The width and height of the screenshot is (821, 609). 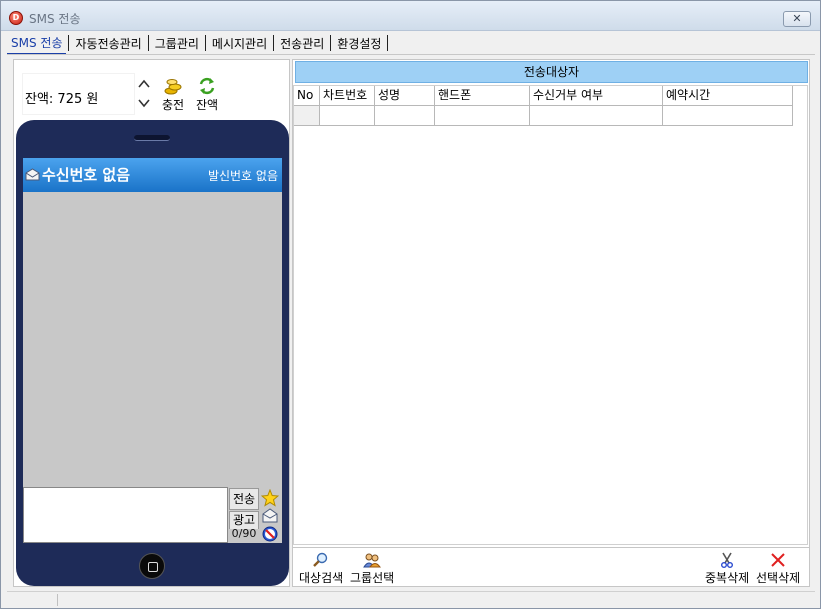 I want to click on row-cell-no, so click(x=307, y=116).